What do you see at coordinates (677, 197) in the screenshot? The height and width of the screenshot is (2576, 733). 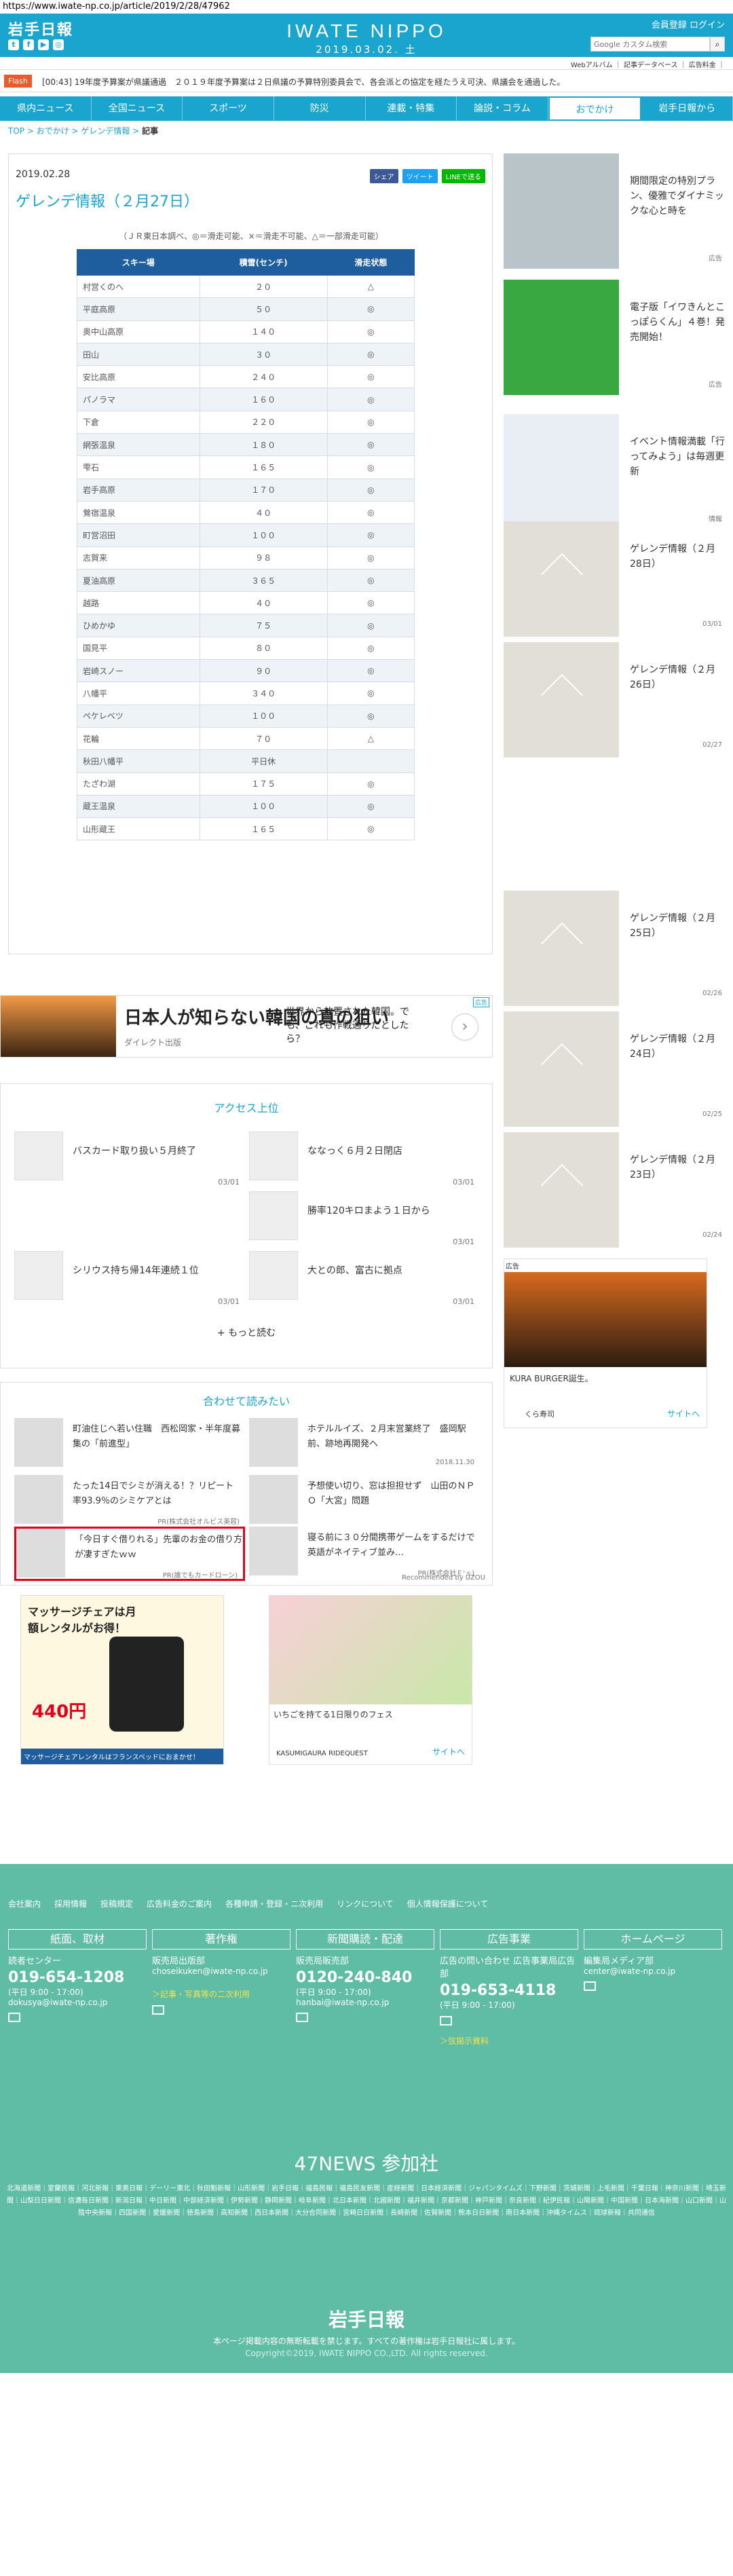 I see `item-title: 期間限定の特別プラン、優雅でダイナミックな心と時を` at bounding box center [677, 197].